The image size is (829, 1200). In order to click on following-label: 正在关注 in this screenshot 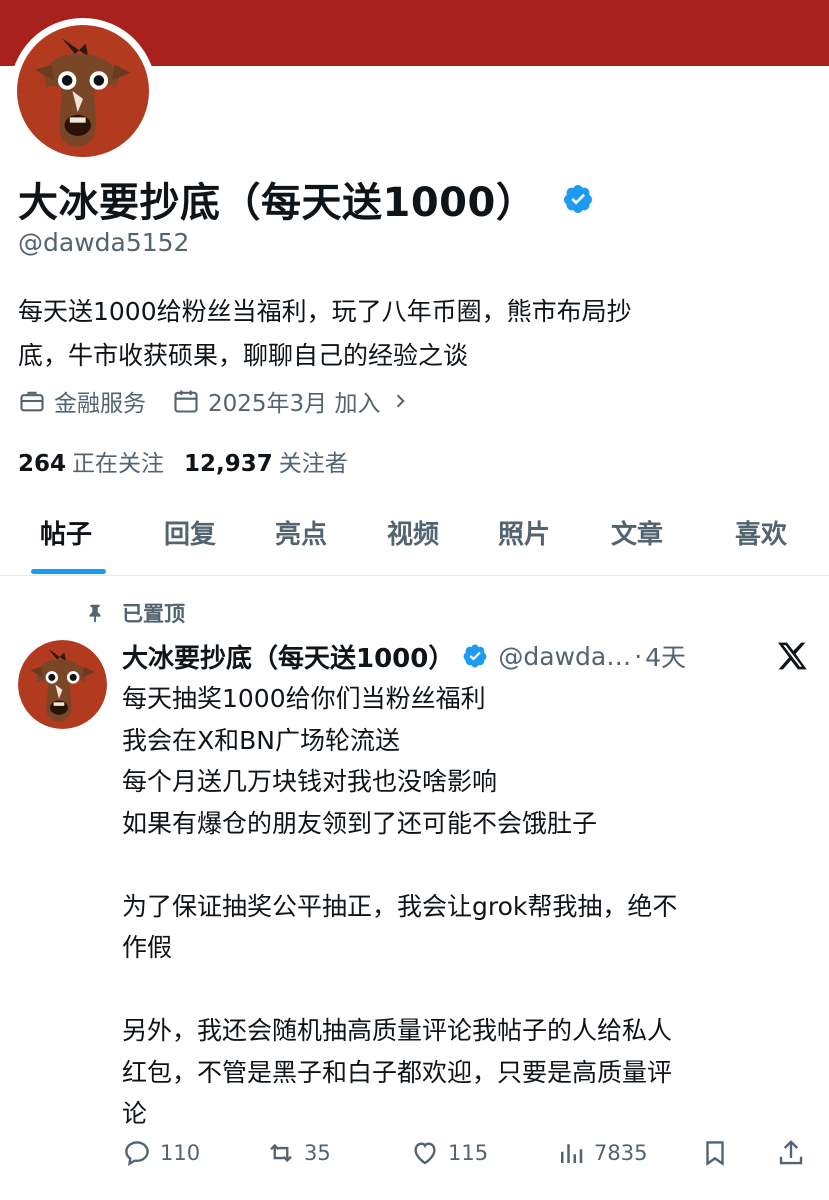, I will do `click(118, 464)`.